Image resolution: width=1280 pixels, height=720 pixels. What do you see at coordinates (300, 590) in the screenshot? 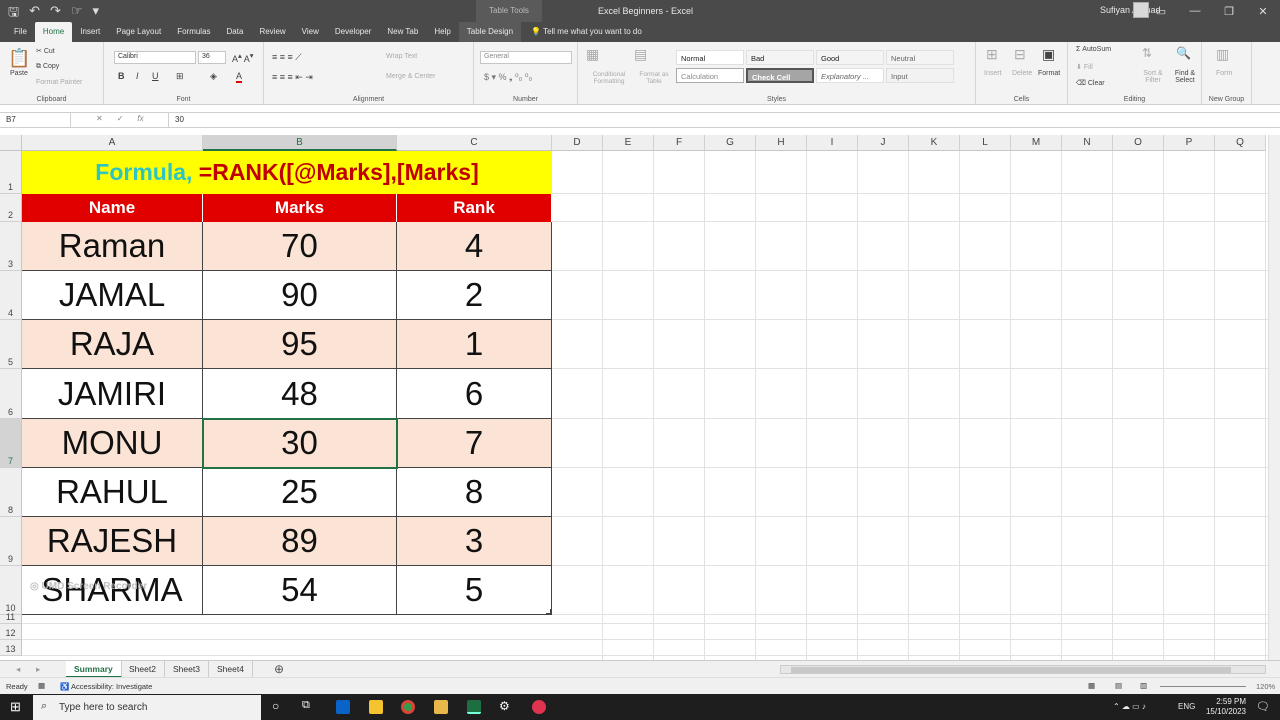
I see `table-cell-marks: 54` at bounding box center [300, 590].